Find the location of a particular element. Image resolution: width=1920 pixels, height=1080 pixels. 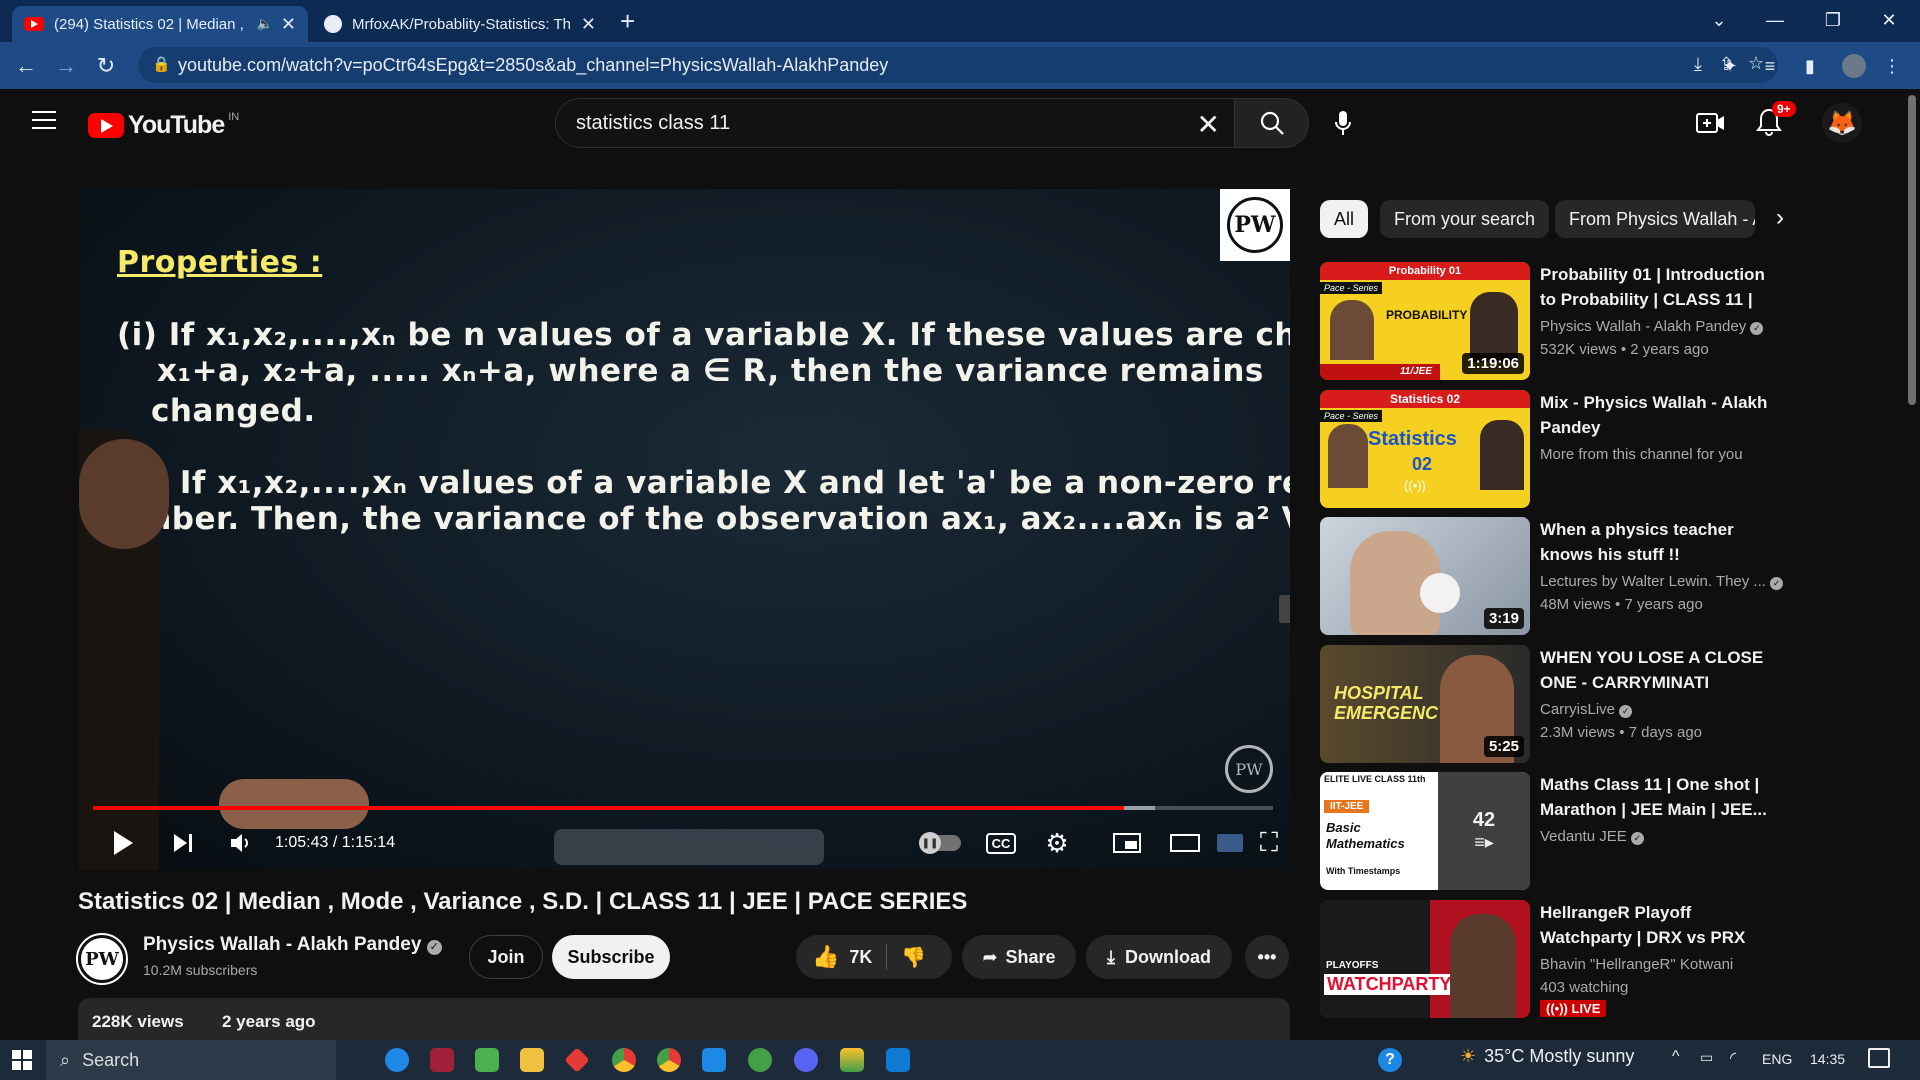

theater-mode-button is located at coordinates (1185, 843).